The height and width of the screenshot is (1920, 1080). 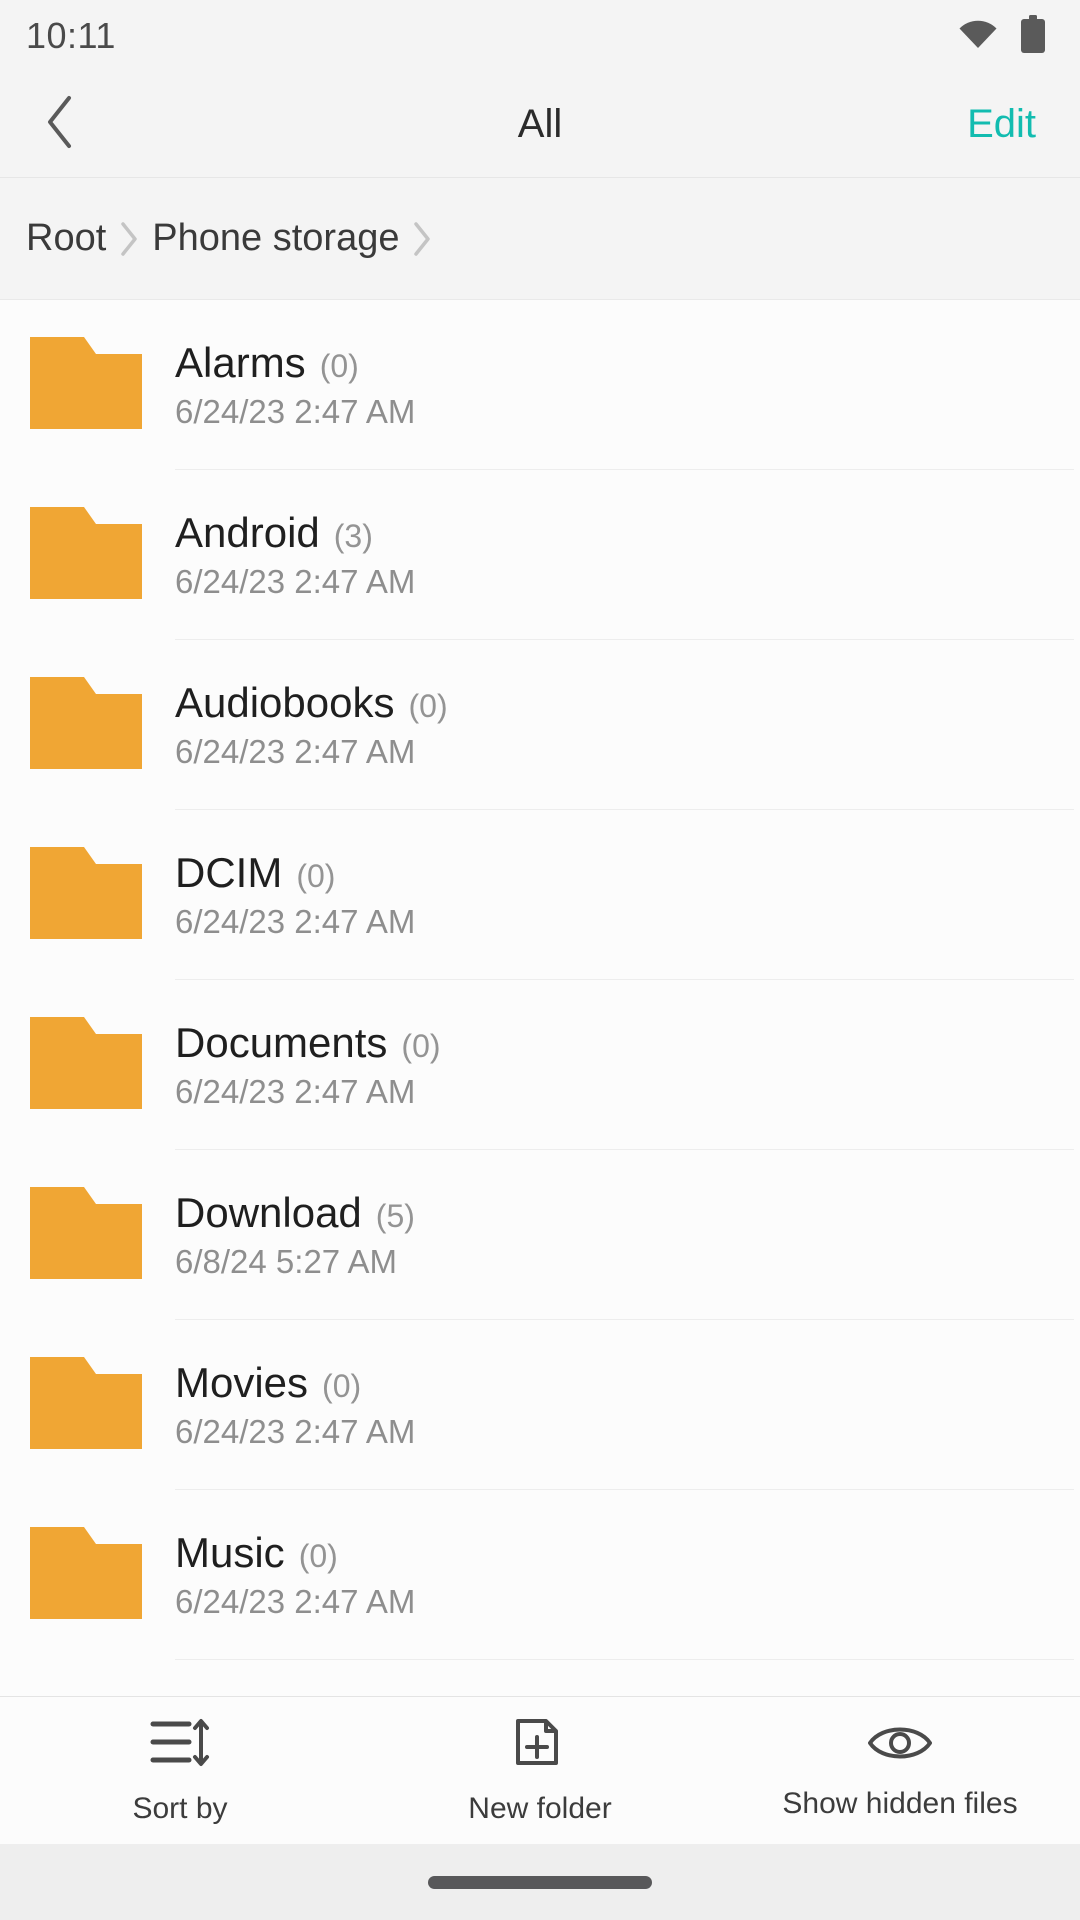 I want to click on battery-icon, so click(x=1033, y=36).